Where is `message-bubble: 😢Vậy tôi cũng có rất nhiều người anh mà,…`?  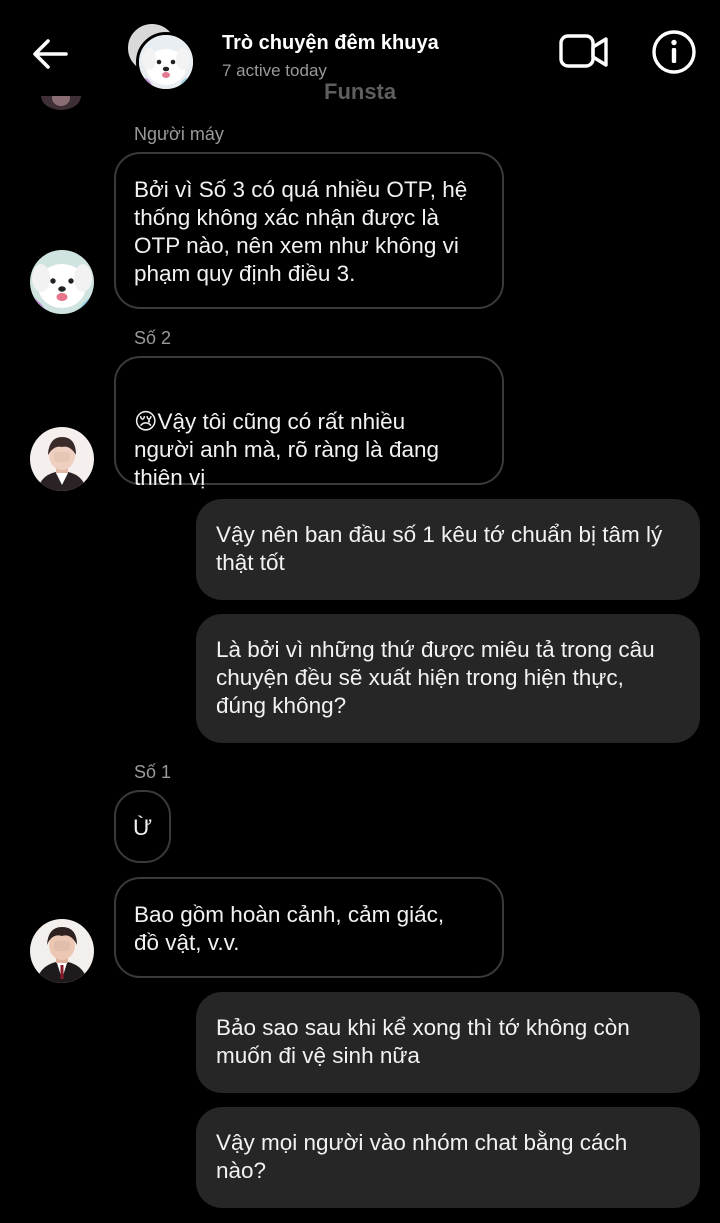
message-bubble: 😢Vậy tôi cũng có rất nhiều người anh mà,… is located at coordinates (309, 423).